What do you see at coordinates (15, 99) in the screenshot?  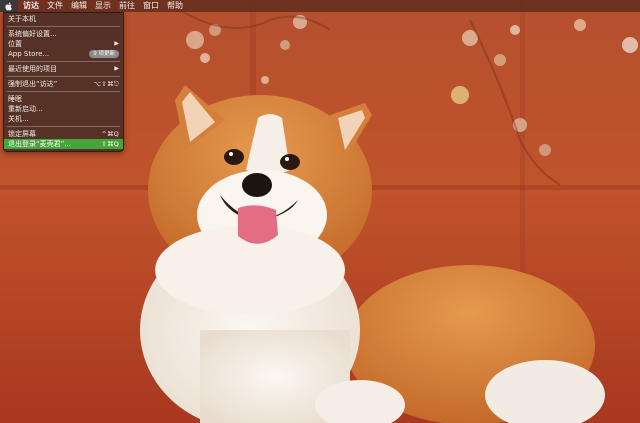 I see `sleep-label: 睡眠` at bounding box center [15, 99].